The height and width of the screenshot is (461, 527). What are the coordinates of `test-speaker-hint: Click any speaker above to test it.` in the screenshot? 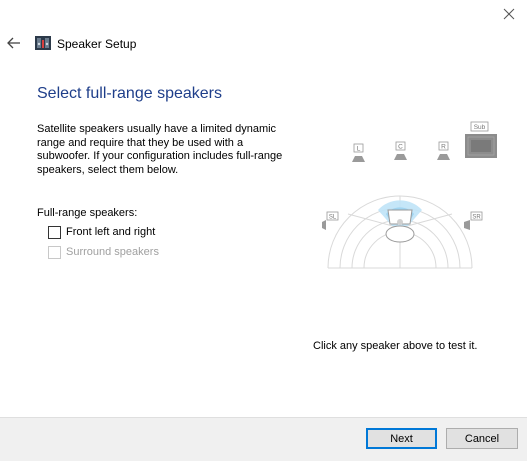 It's located at (395, 346).